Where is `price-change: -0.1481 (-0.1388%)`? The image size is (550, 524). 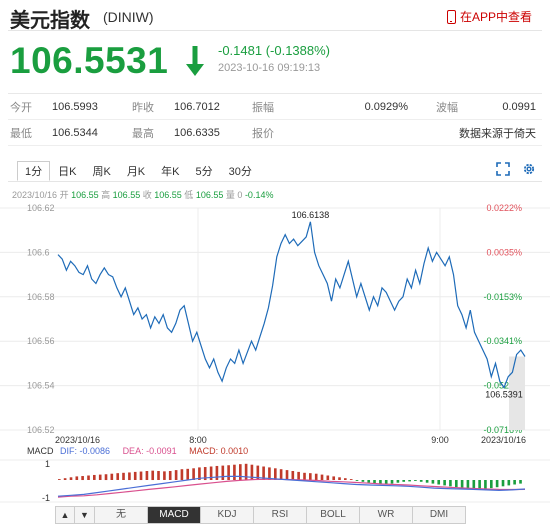 price-change: -0.1481 (-0.1388%) is located at coordinates (274, 50).